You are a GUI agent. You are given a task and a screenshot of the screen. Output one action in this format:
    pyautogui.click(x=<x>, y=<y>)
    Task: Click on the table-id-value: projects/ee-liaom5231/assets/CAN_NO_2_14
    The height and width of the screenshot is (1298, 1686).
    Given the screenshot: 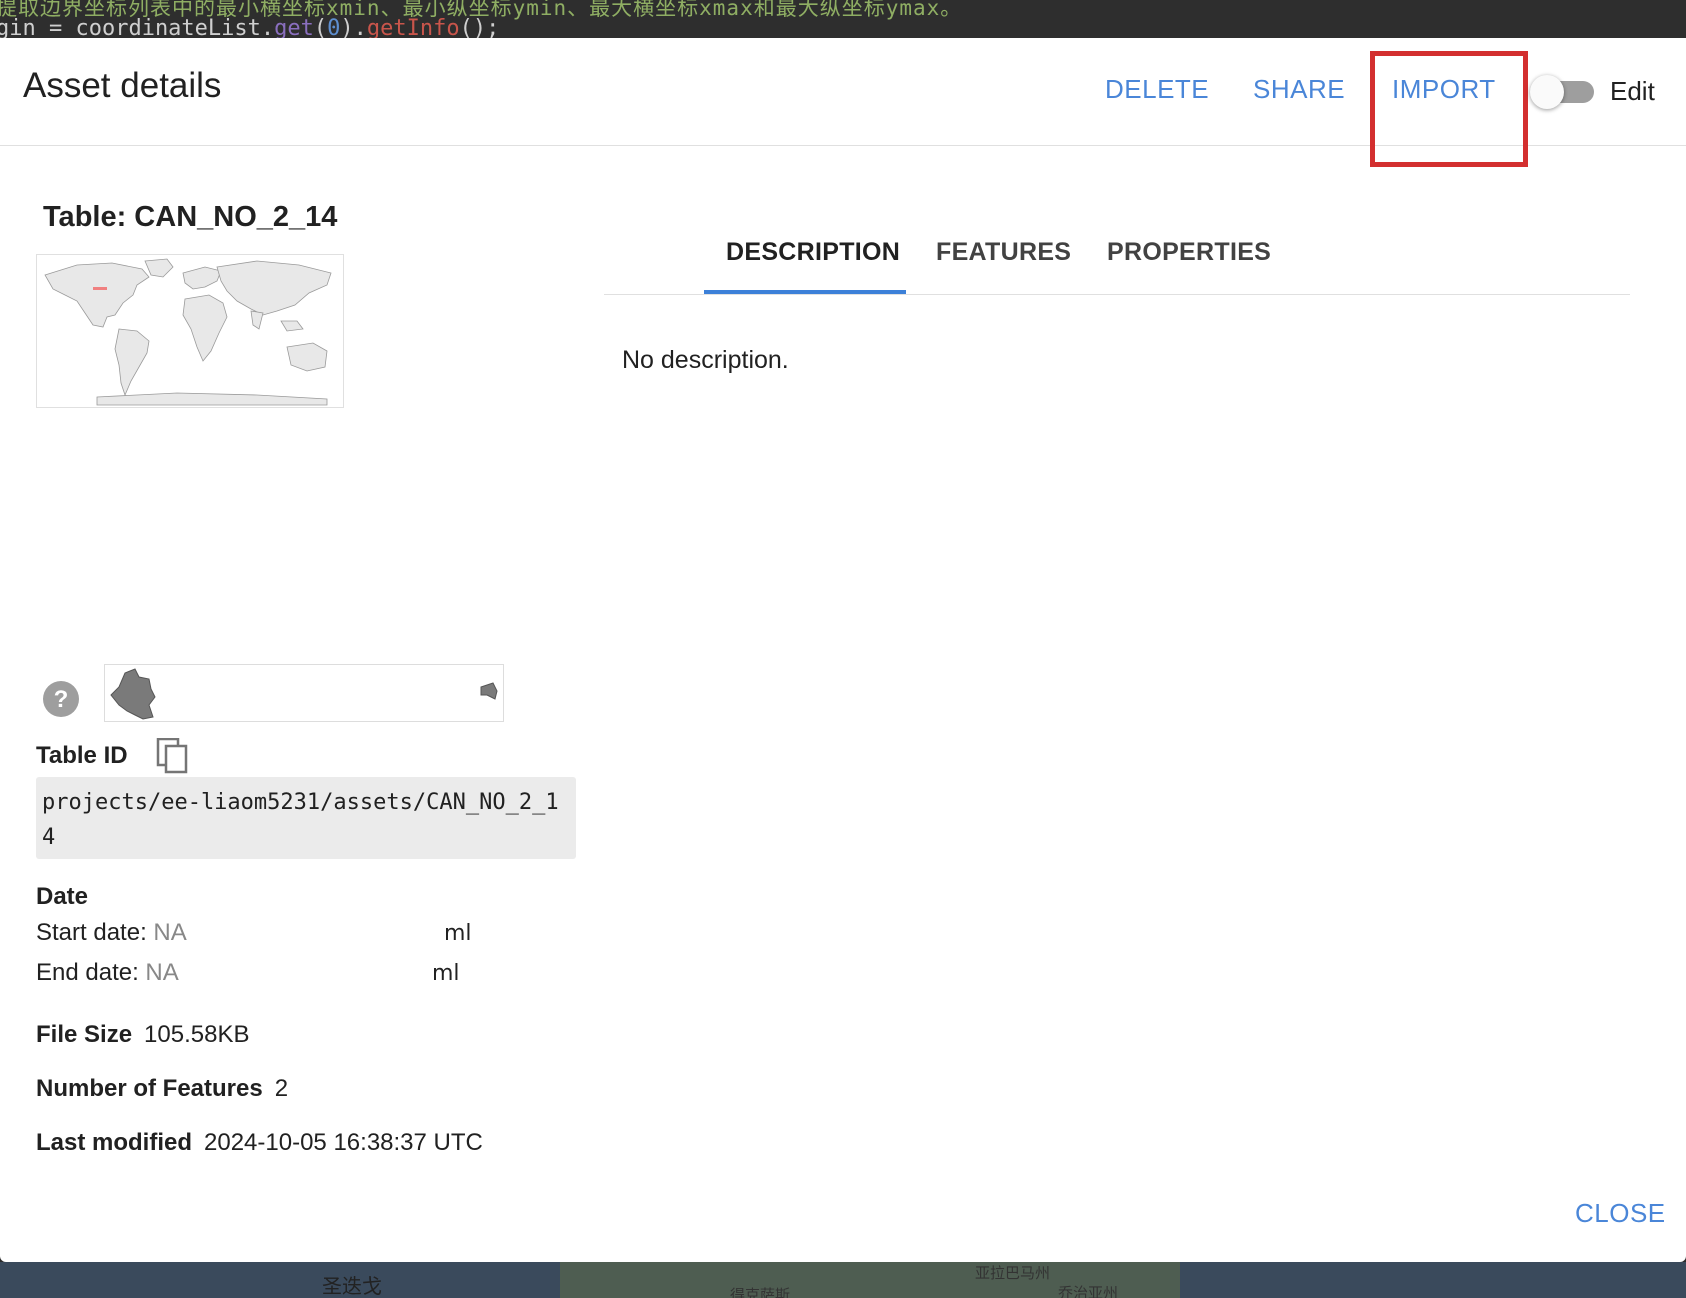 What is the action you would take?
    pyautogui.click(x=306, y=818)
    